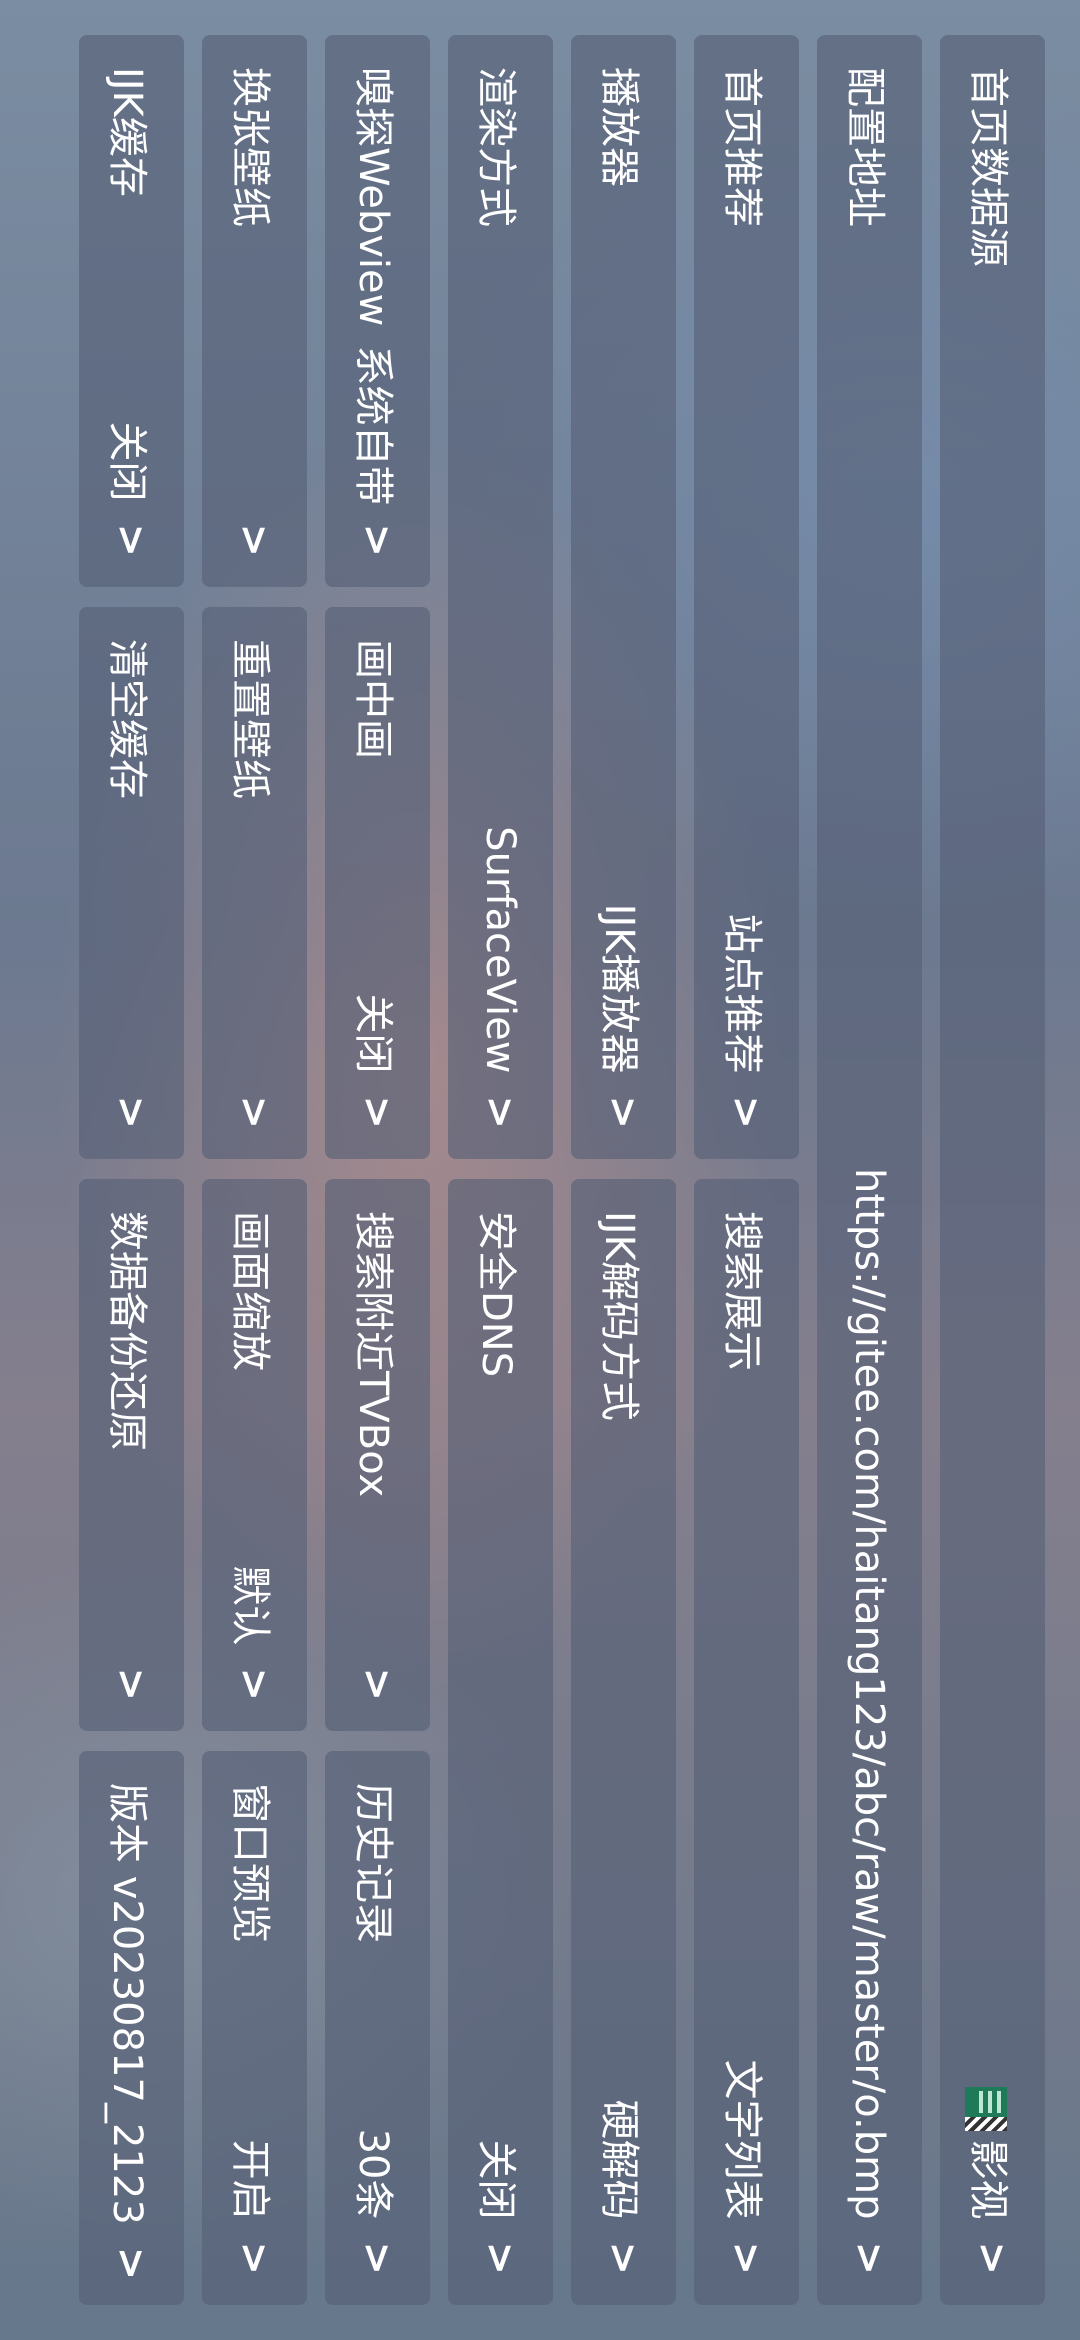  Describe the element at coordinates (127, 461) in the screenshot. I see `ijk-cache-value: 关闭` at that location.